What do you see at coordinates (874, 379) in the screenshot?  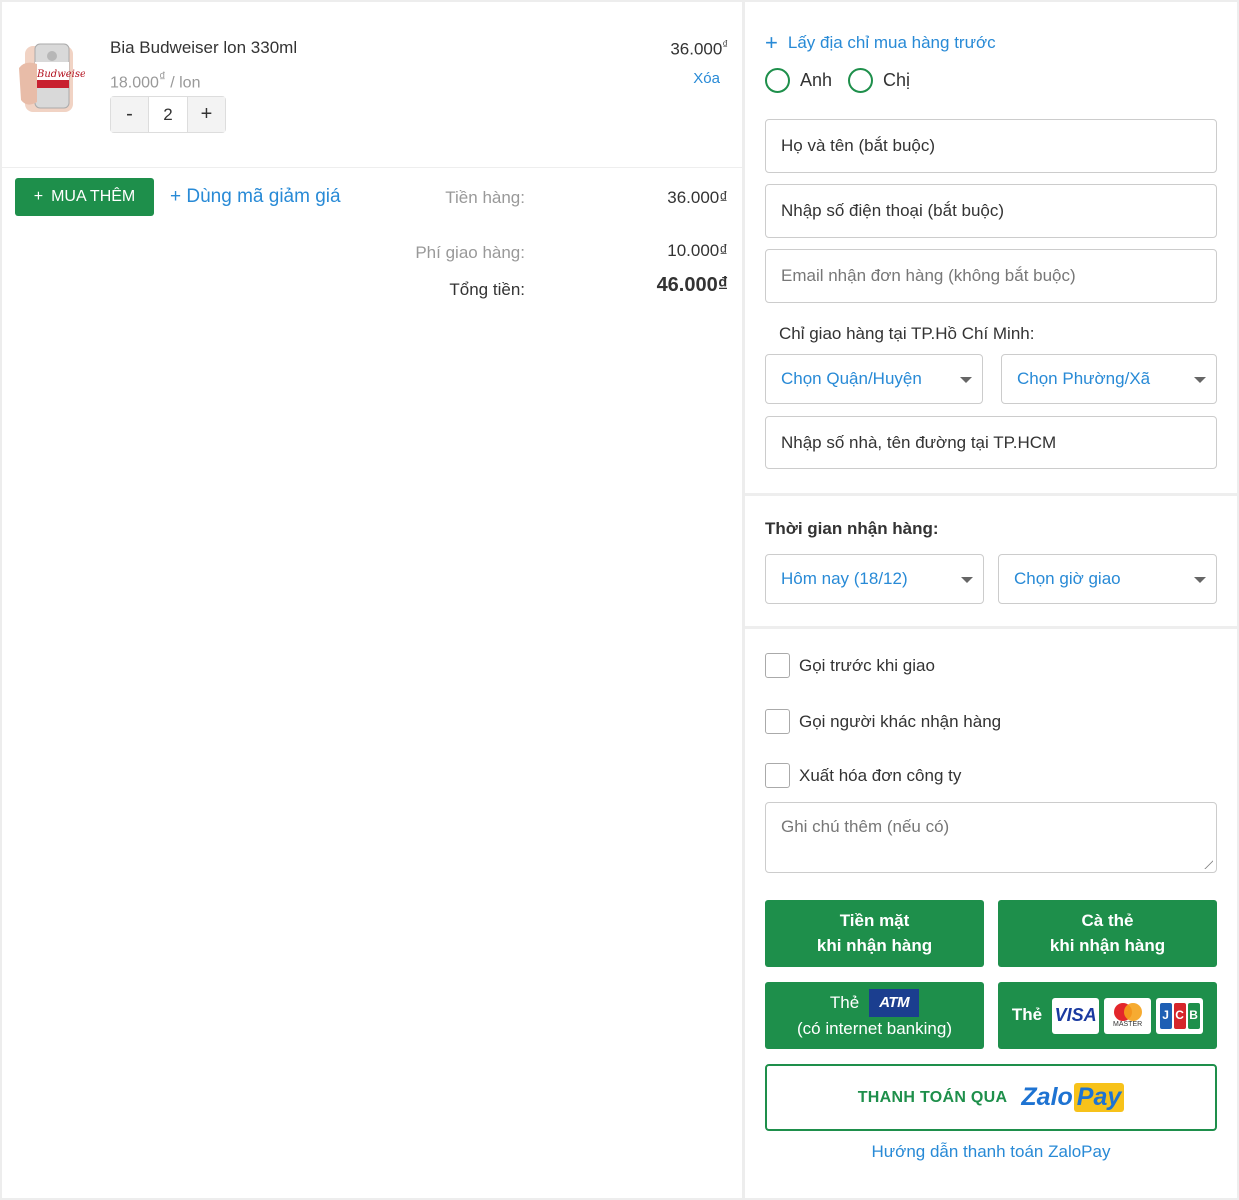 I see `district-select: Chọn Quận/Huyện` at bounding box center [874, 379].